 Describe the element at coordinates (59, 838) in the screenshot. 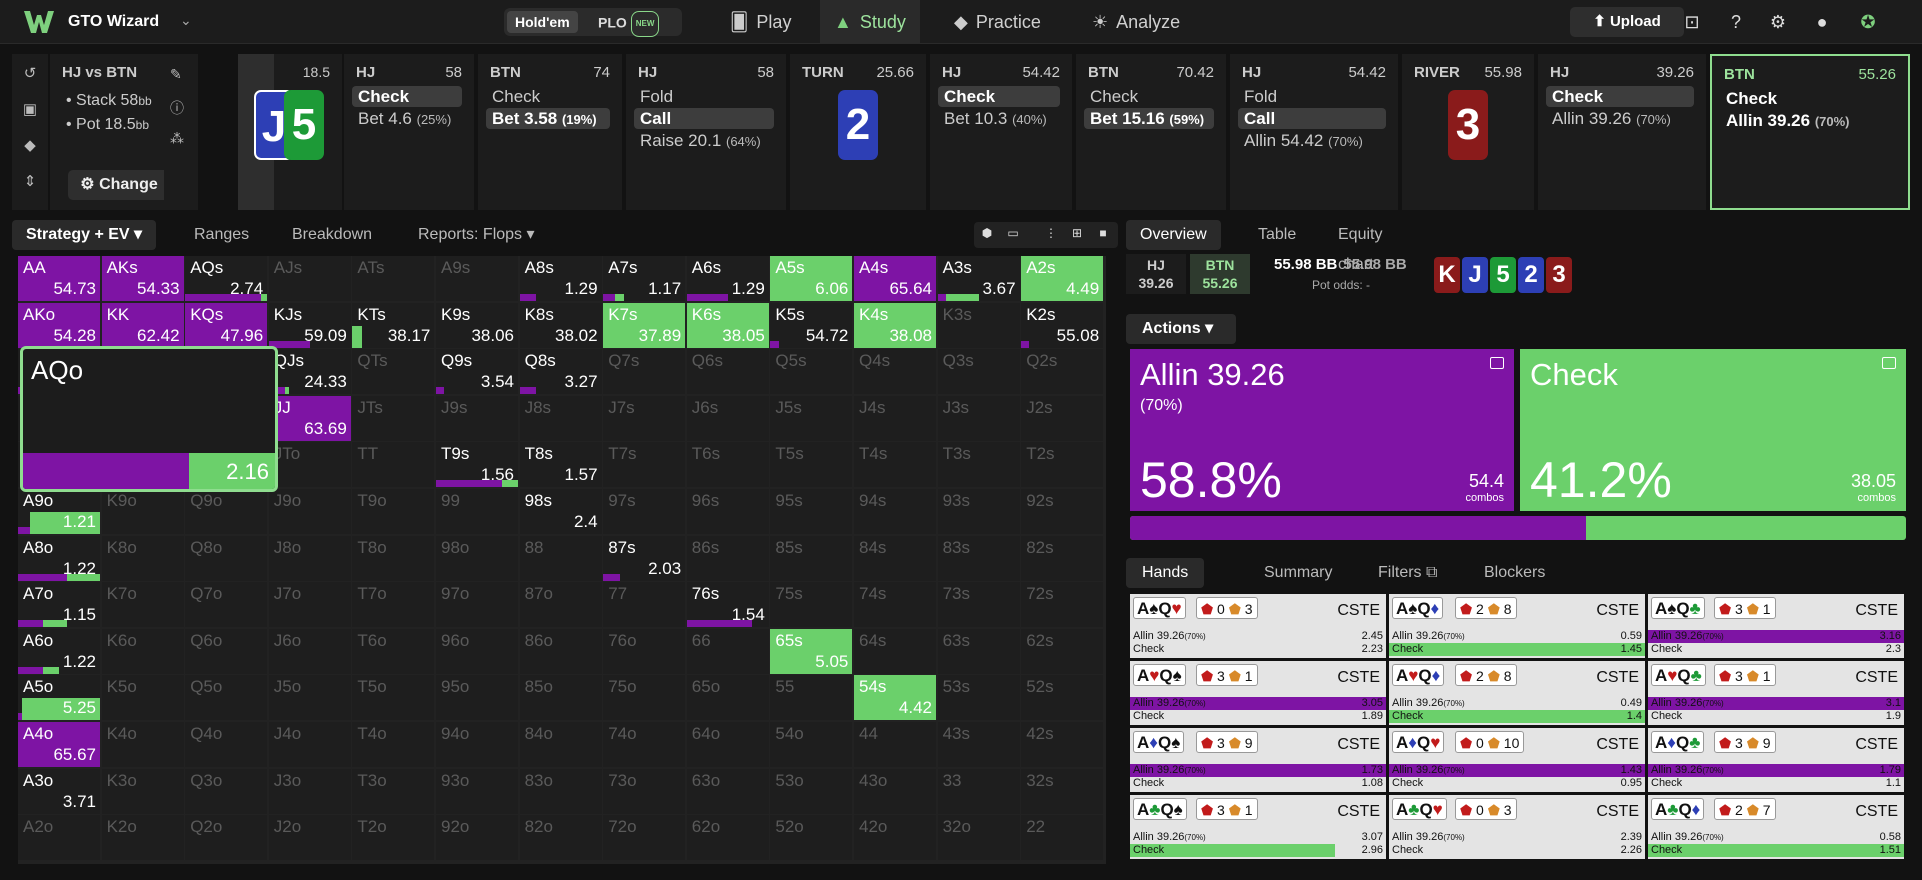

I see `hand-cell: A2o` at that location.